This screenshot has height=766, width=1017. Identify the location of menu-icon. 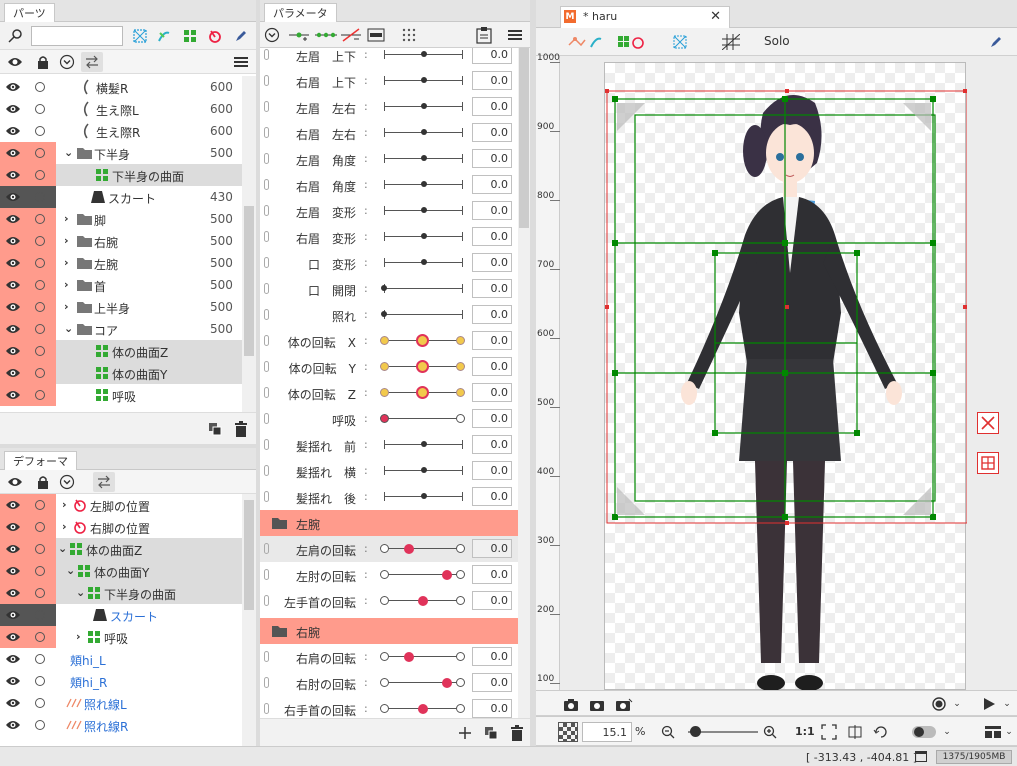
(241, 62).